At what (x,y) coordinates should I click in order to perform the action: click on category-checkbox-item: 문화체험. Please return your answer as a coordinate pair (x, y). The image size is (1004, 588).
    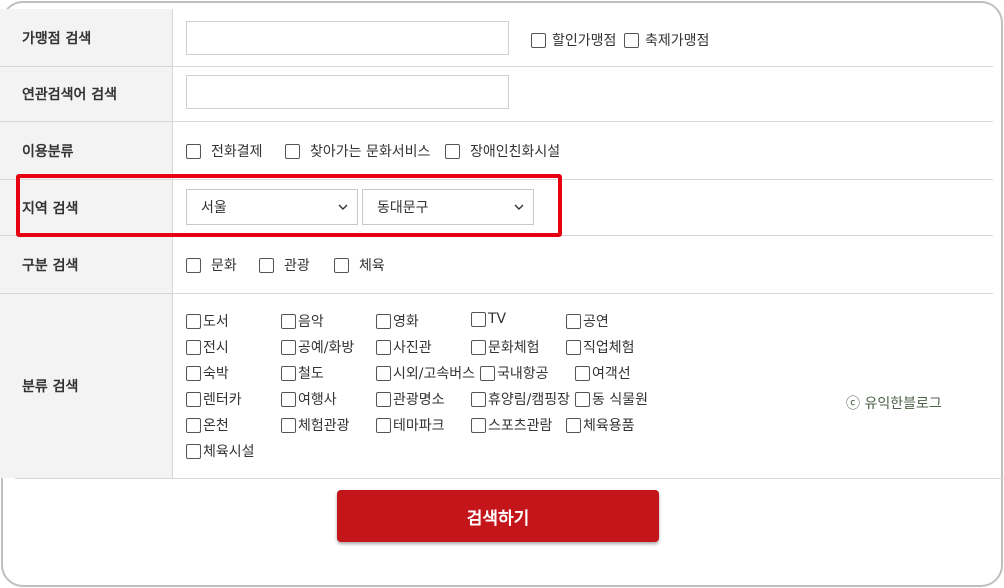
    Looking at the image, I should click on (505, 347).